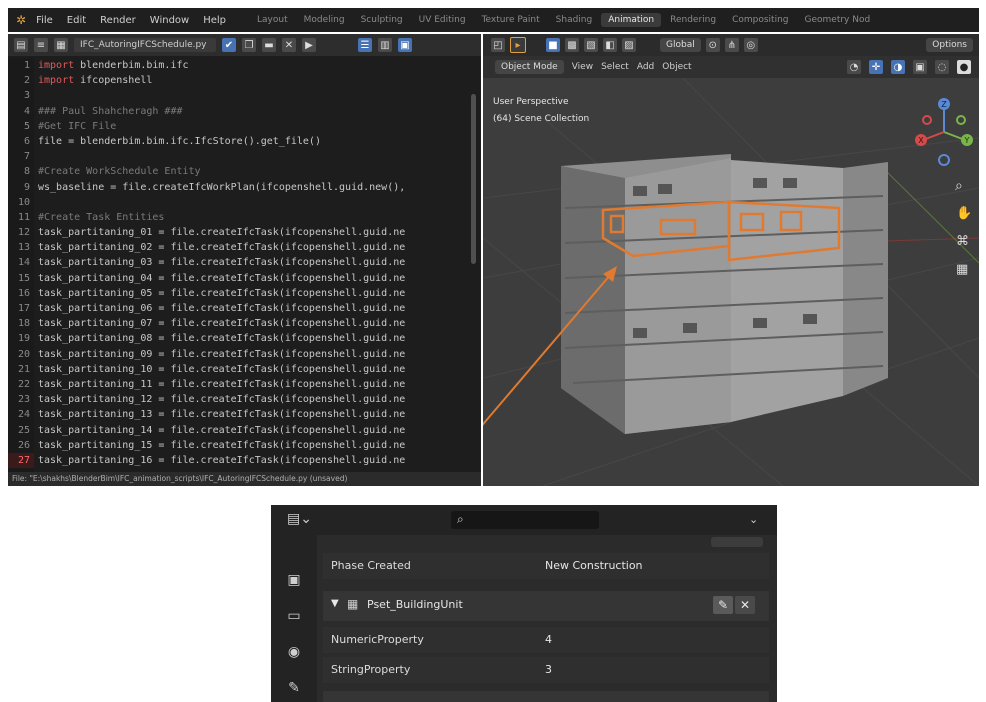 The width and height of the screenshot is (986, 702). Describe the element at coordinates (405, 45) in the screenshot. I see `syntax-highlight-toggle-icon: ▣` at that location.